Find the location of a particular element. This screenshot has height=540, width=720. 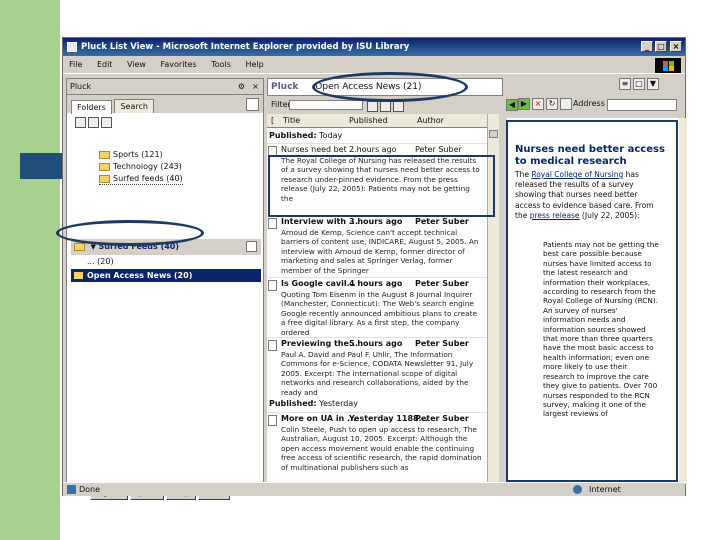

group-header-yesterday: Published: Yesterday is located at coordinates (313, 403).